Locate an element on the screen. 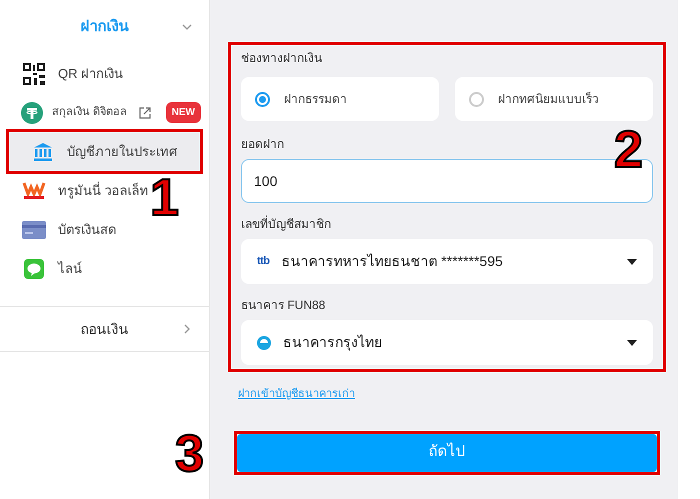 This screenshot has height=499, width=700. step-number: 1 is located at coordinates (164, 198).